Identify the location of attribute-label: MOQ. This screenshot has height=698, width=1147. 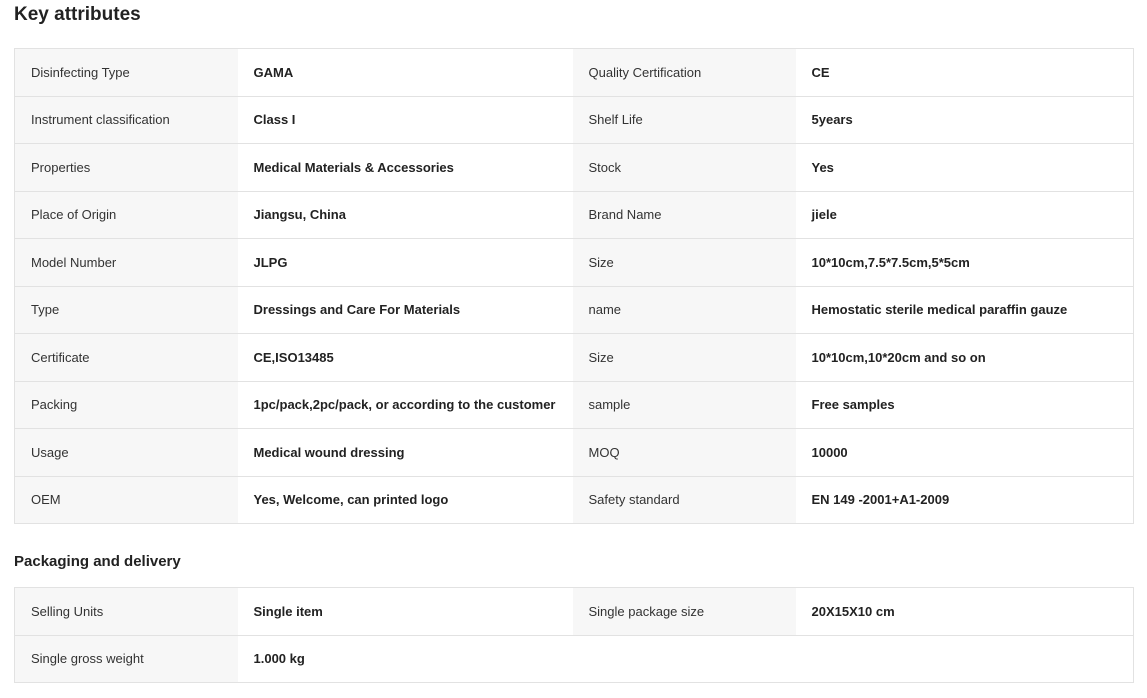
(684, 452).